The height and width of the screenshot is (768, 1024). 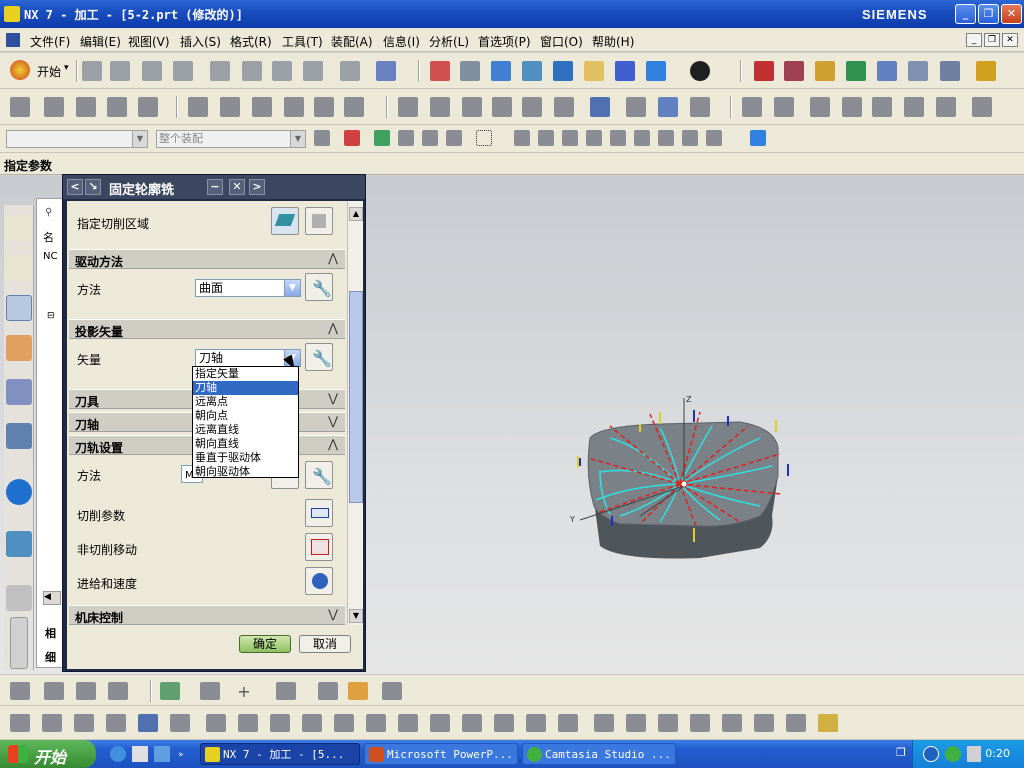 What do you see at coordinates (319, 547) in the screenshot?
I see `non-cut-moves-button` at bounding box center [319, 547].